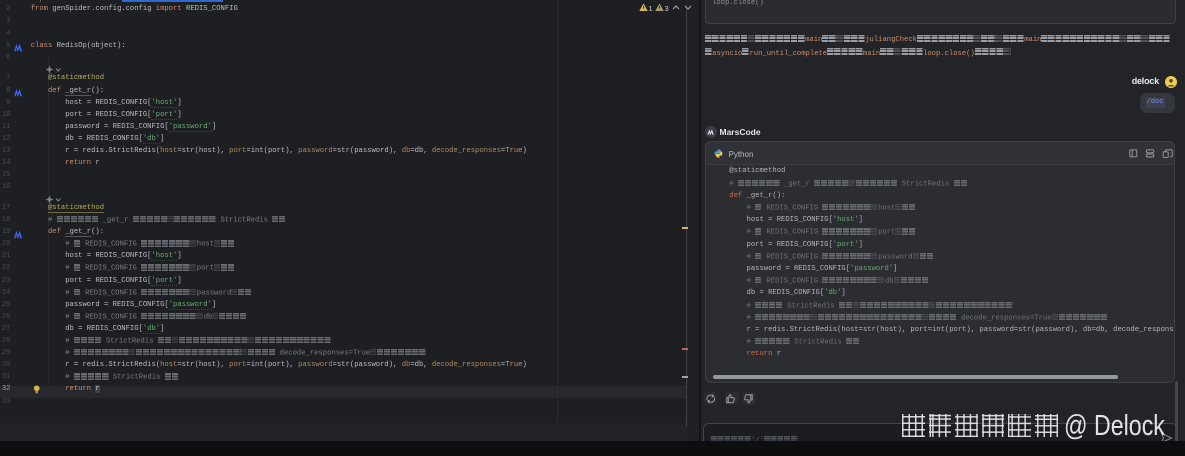 The width and height of the screenshot is (1185, 456). Describe the element at coordinates (651, 8) in the screenshot. I see `svg-text: 1` at that location.